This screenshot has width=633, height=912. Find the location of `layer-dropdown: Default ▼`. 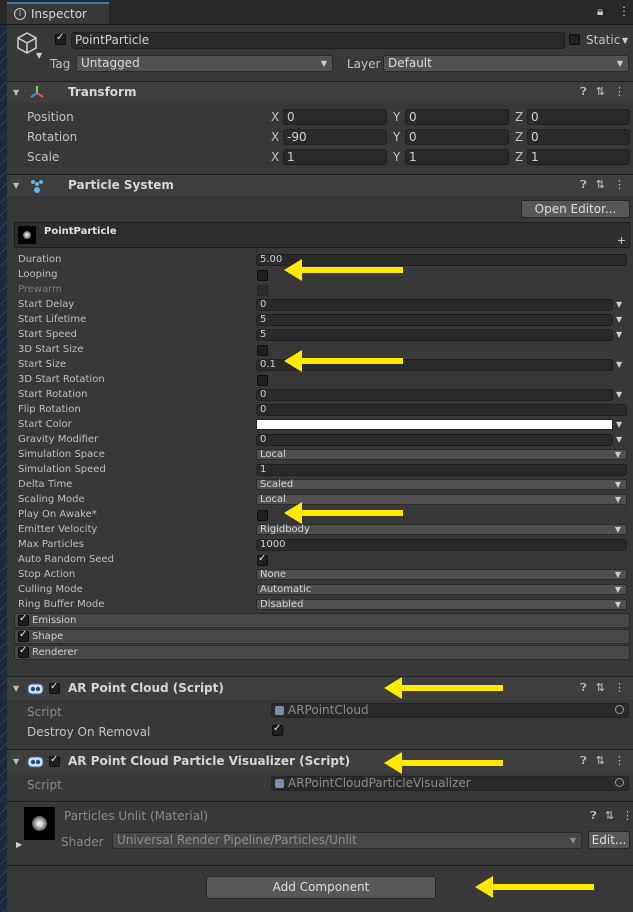

layer-dropdown: Default ▼ is located at coordinates (506, 63).